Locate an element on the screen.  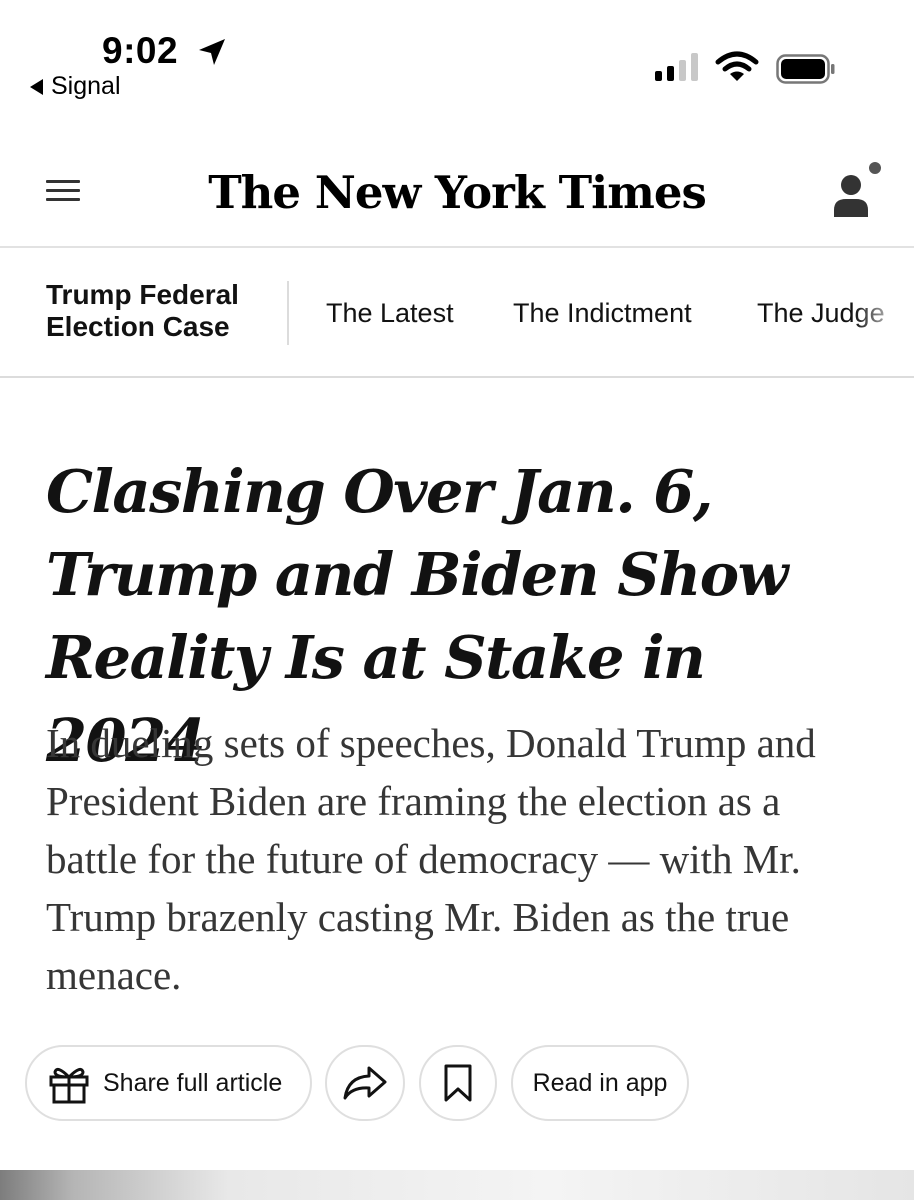
share-arrow-icon is located at coordinates (365, 1083).